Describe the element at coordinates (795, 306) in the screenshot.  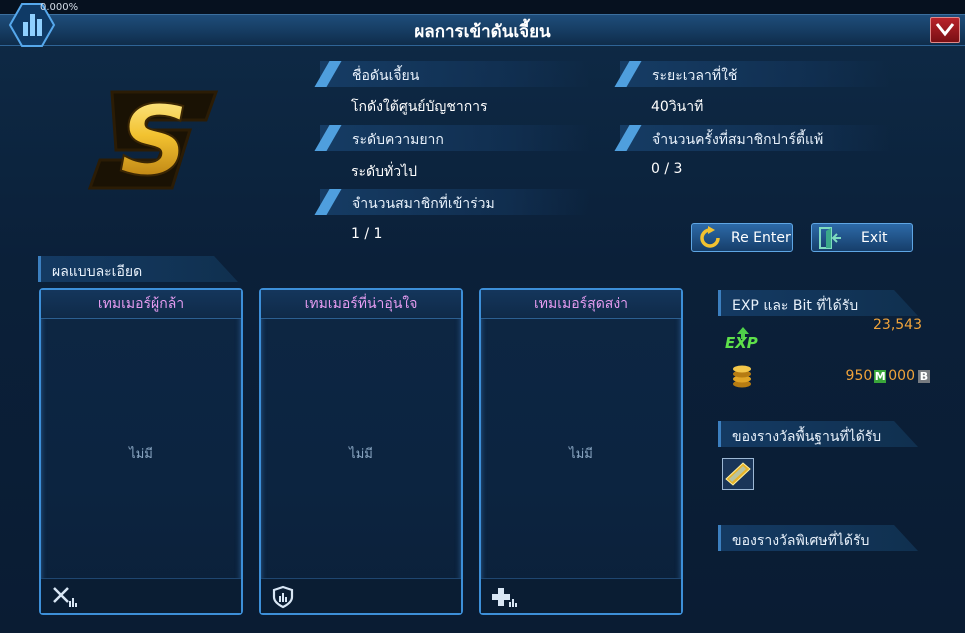
I see `exp-bit-label: EXP และ Bit ที่ได้รับ` at that location.